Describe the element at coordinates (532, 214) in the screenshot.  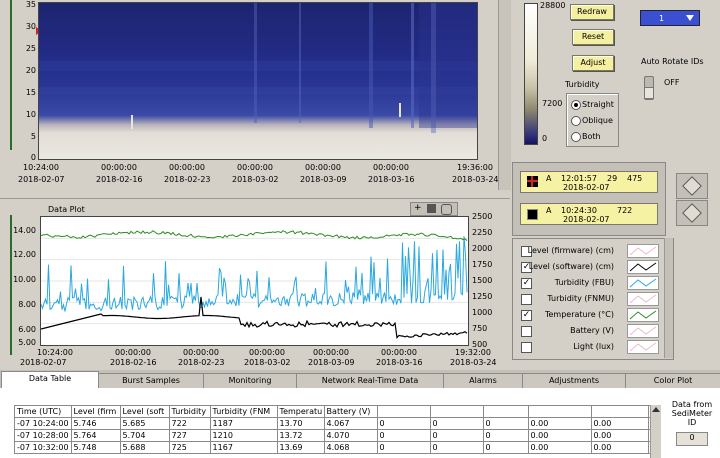
I see `cursor-box-icon` at that location.